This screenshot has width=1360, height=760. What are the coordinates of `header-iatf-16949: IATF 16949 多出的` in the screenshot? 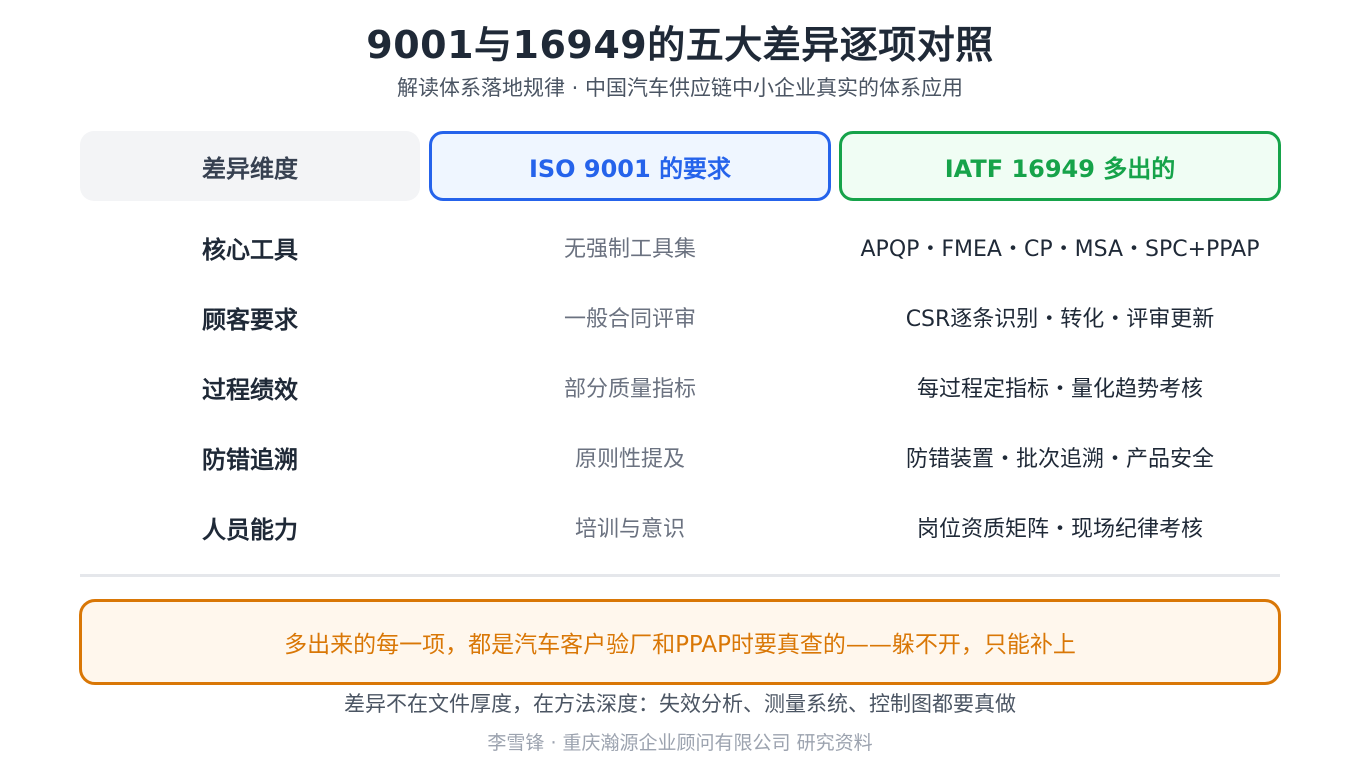 It's located at (1060, 166).